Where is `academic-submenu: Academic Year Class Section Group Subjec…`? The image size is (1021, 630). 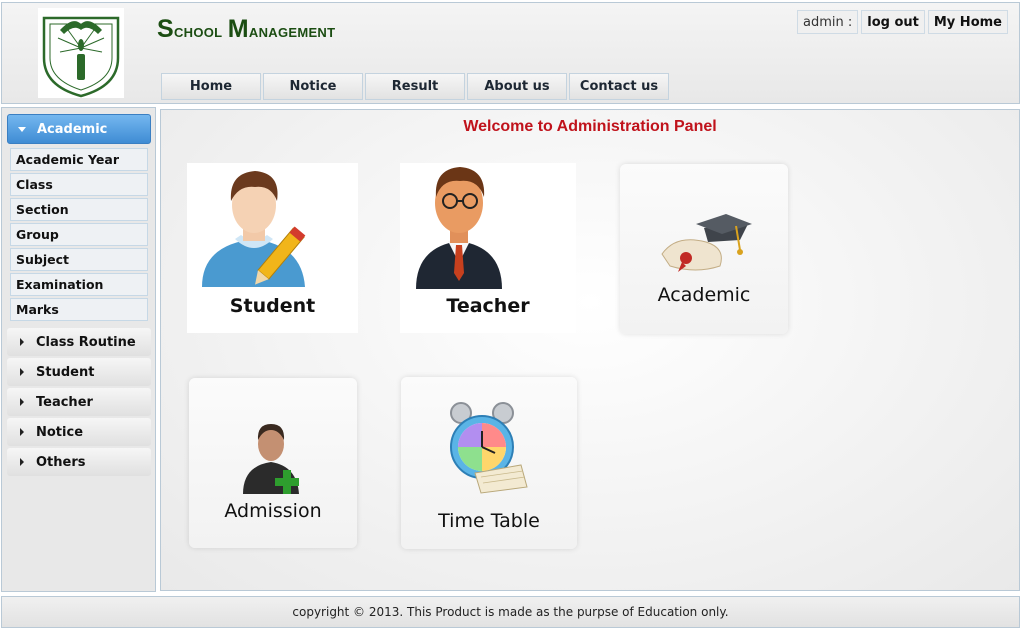
academic-submenu: Academic Year Class Section Group Subjec… is located at coordinates (79, 235).